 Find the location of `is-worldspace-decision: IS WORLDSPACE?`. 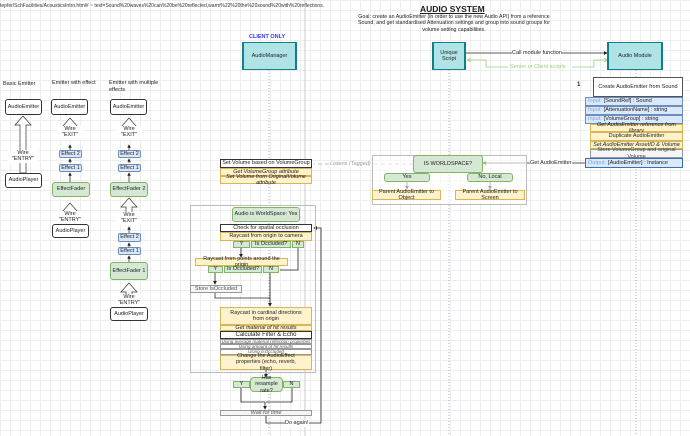

is-worldspace-decision: IS WORLDSPACE? is located at coordinates (448, 164).